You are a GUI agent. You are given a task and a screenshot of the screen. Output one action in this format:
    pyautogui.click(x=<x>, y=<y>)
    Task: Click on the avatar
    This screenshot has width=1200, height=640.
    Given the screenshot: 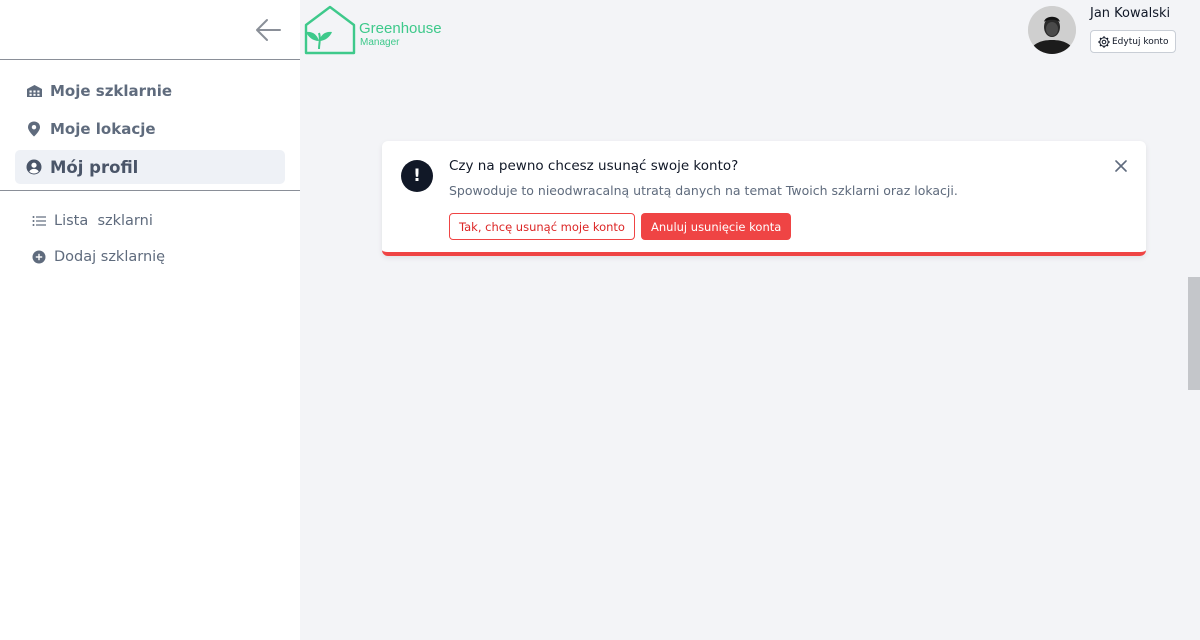 What is the action you would take?
    pyautogui.click(x=1052, y=30)
    